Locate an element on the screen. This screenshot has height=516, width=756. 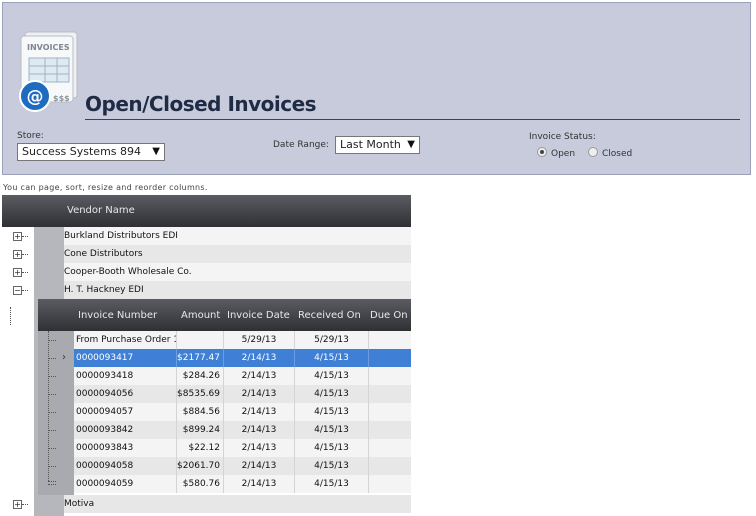
invoice-status-label: Invoice Status: is located at coordinates (562, 137).